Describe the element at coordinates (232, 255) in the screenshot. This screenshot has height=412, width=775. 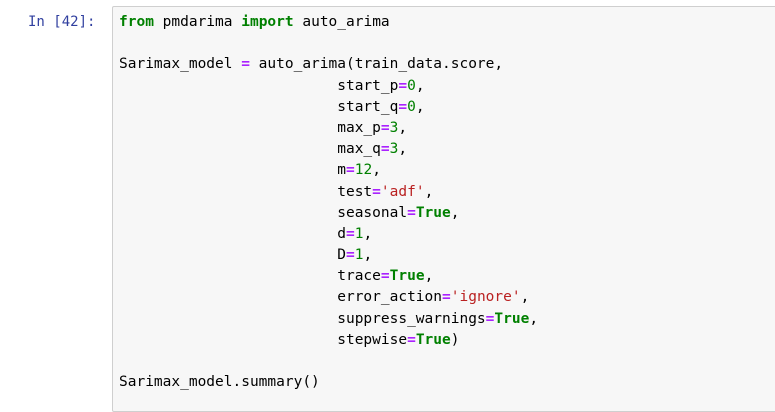
I see `code-token: D` at that location.